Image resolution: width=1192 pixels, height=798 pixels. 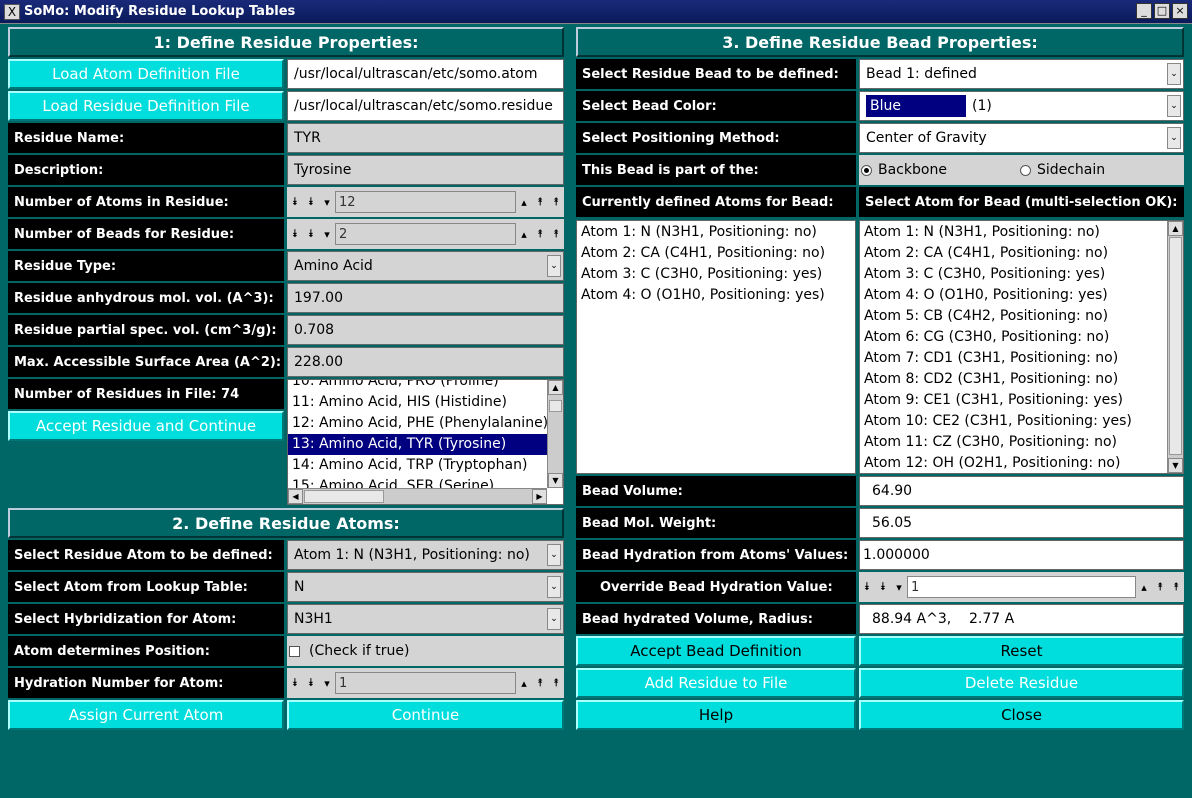 I want to click on delete-residue-button: Delete Residue, so click(x=1021, y=683).